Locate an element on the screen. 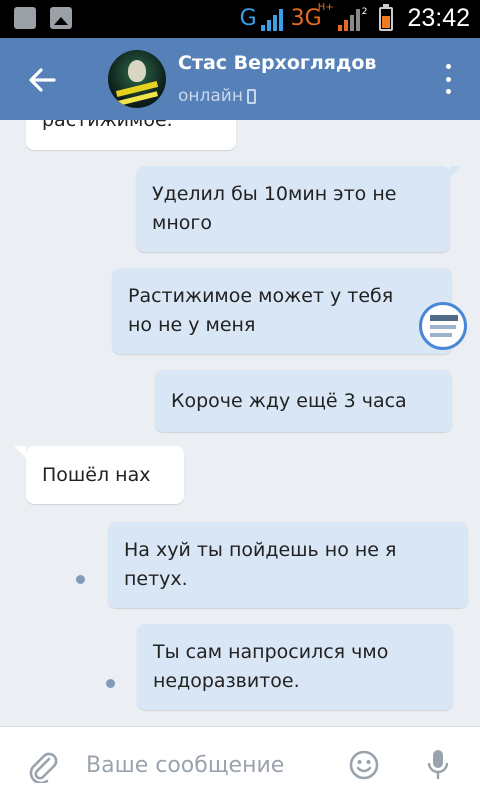  message-text-line: петух. is located at coordinates (156, 579).